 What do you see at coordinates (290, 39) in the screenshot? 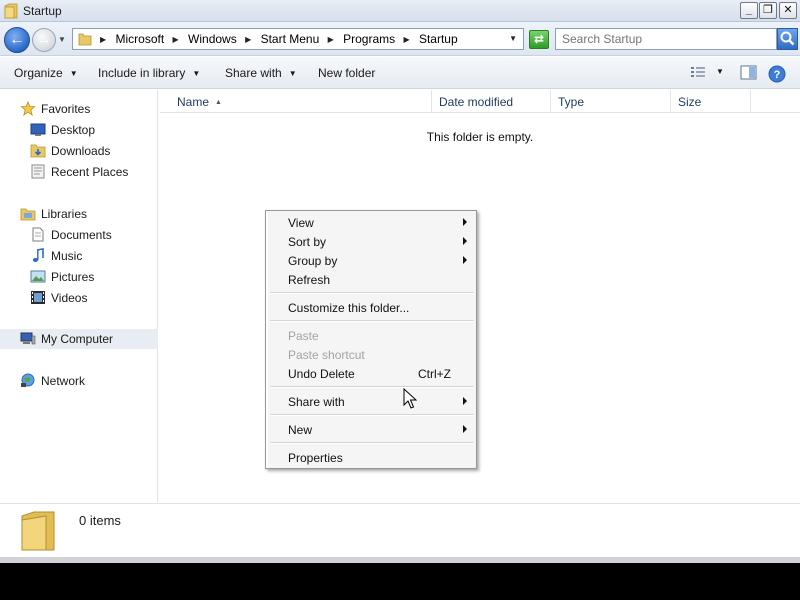
I see `breadcrumb-item: Start Menu` at bounding box center [290, 39].